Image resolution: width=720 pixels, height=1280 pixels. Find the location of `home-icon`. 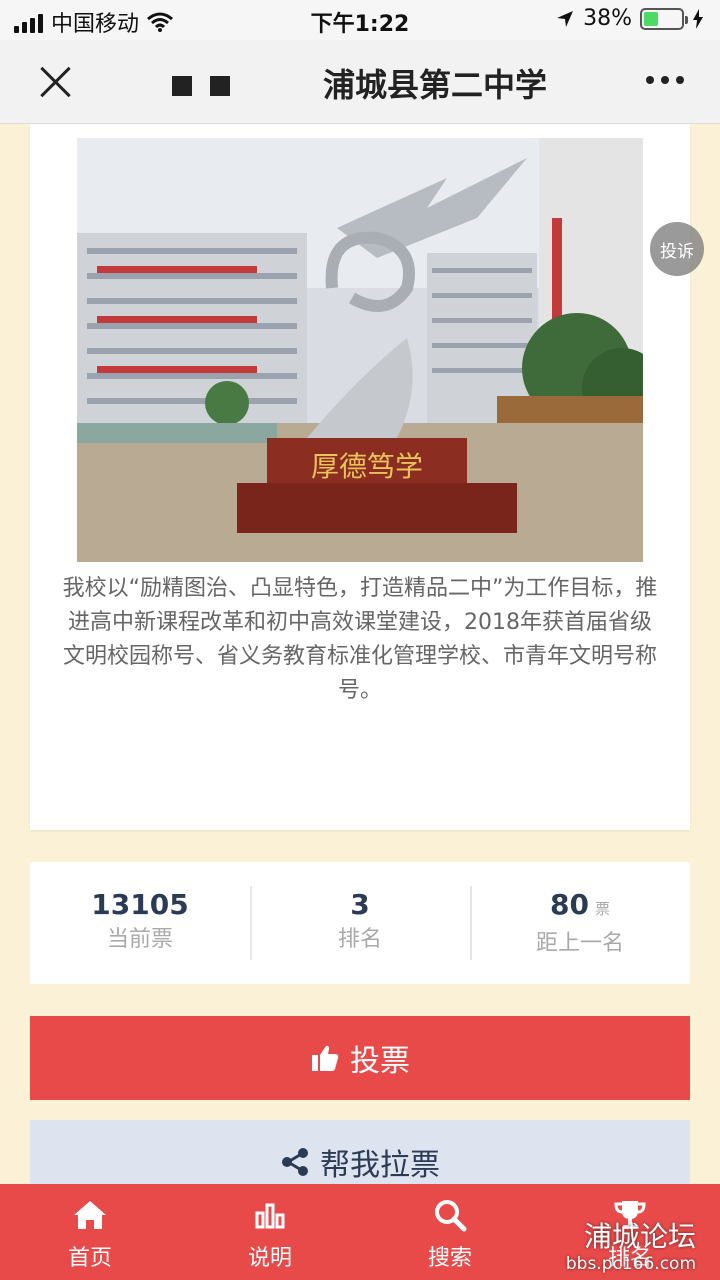

home-icon is located at coordinates (90, 1215).